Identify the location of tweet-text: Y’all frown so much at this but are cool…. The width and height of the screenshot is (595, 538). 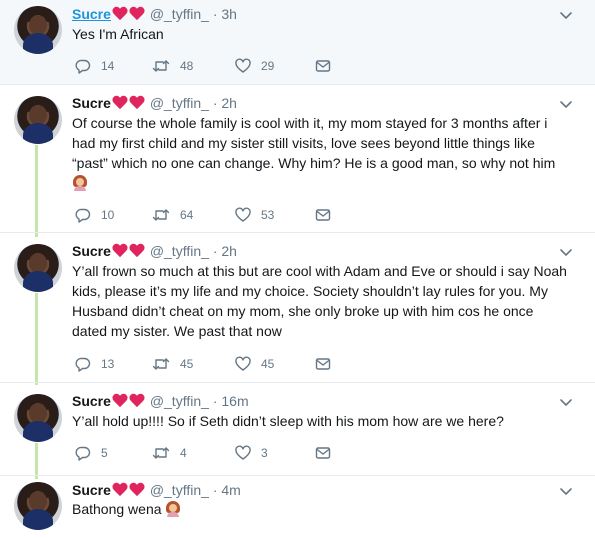
(322, 301).